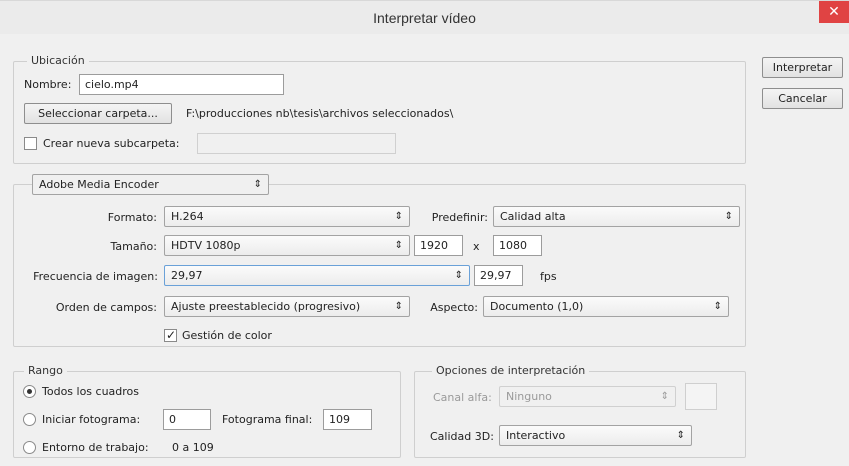 Image resolution: width=849 pixels, height=466 pixels. I want to click on encoder-select: Adobe Media Encoder ⇕, so click(150, 184).